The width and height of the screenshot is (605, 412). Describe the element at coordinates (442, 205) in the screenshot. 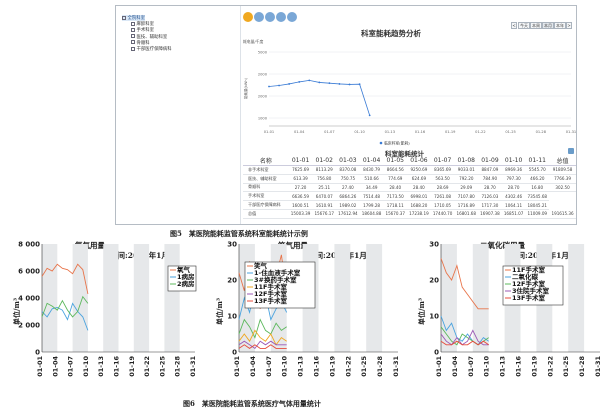

I see `table-cell: 1710.05` at that location.